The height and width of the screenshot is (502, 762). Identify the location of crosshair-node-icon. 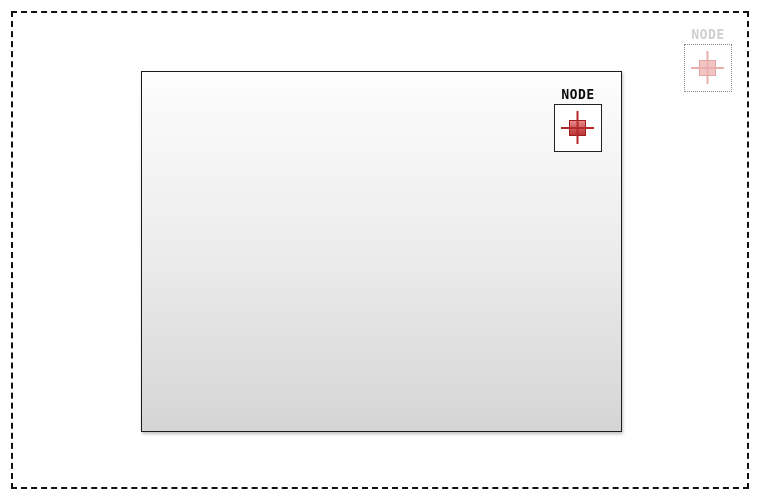
(577, 127).